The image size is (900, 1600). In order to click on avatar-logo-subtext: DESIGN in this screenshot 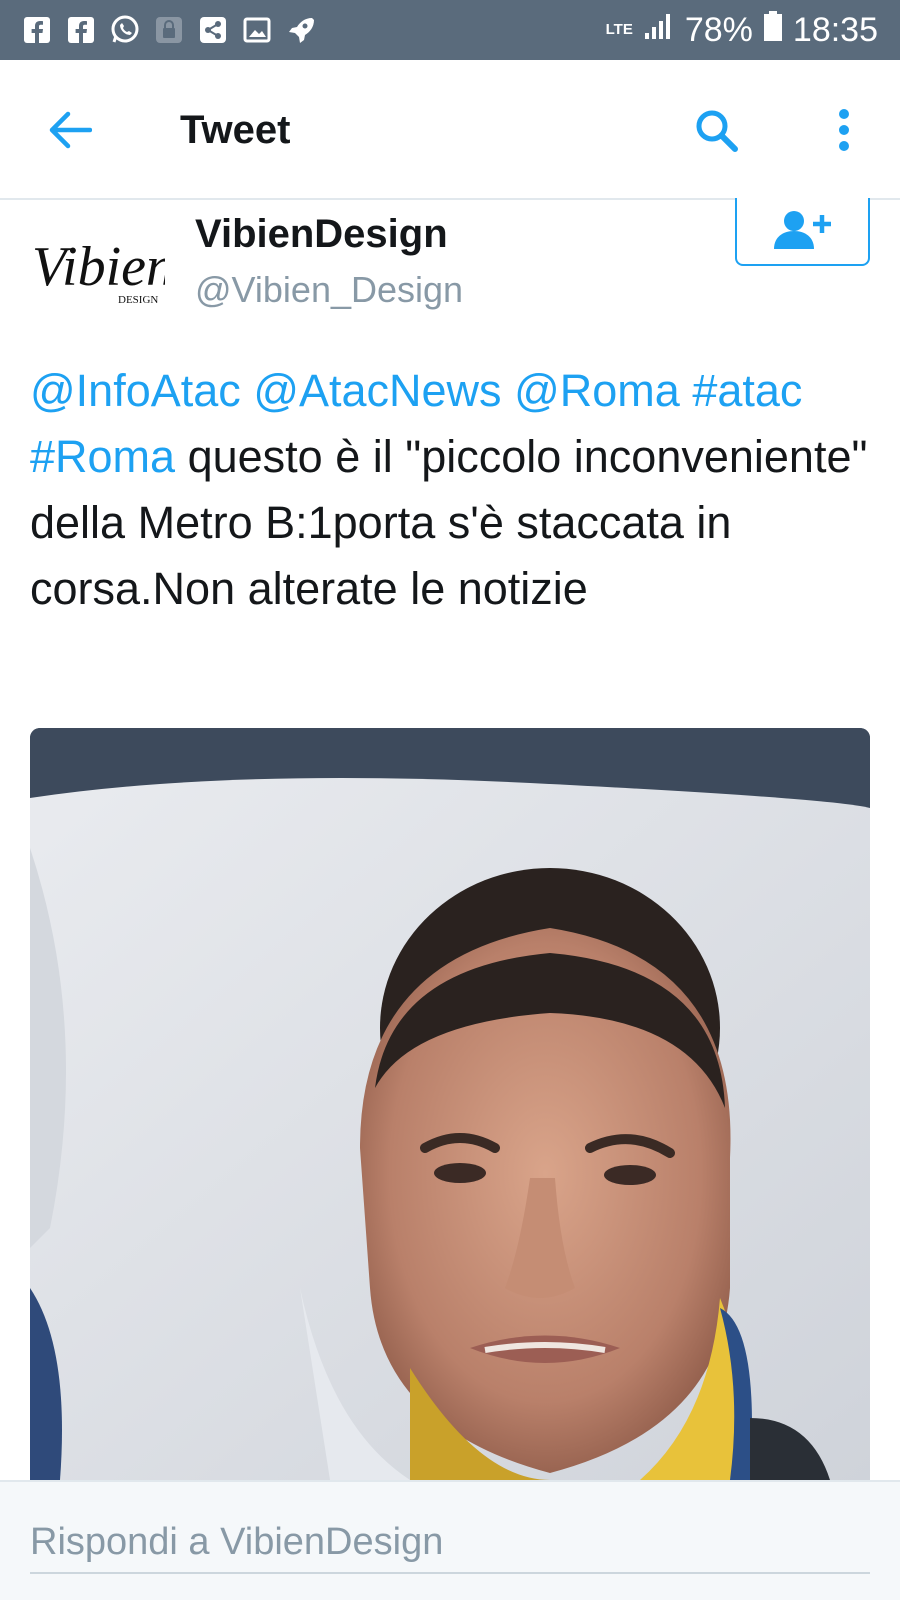, I will do `click(138, 300)`.